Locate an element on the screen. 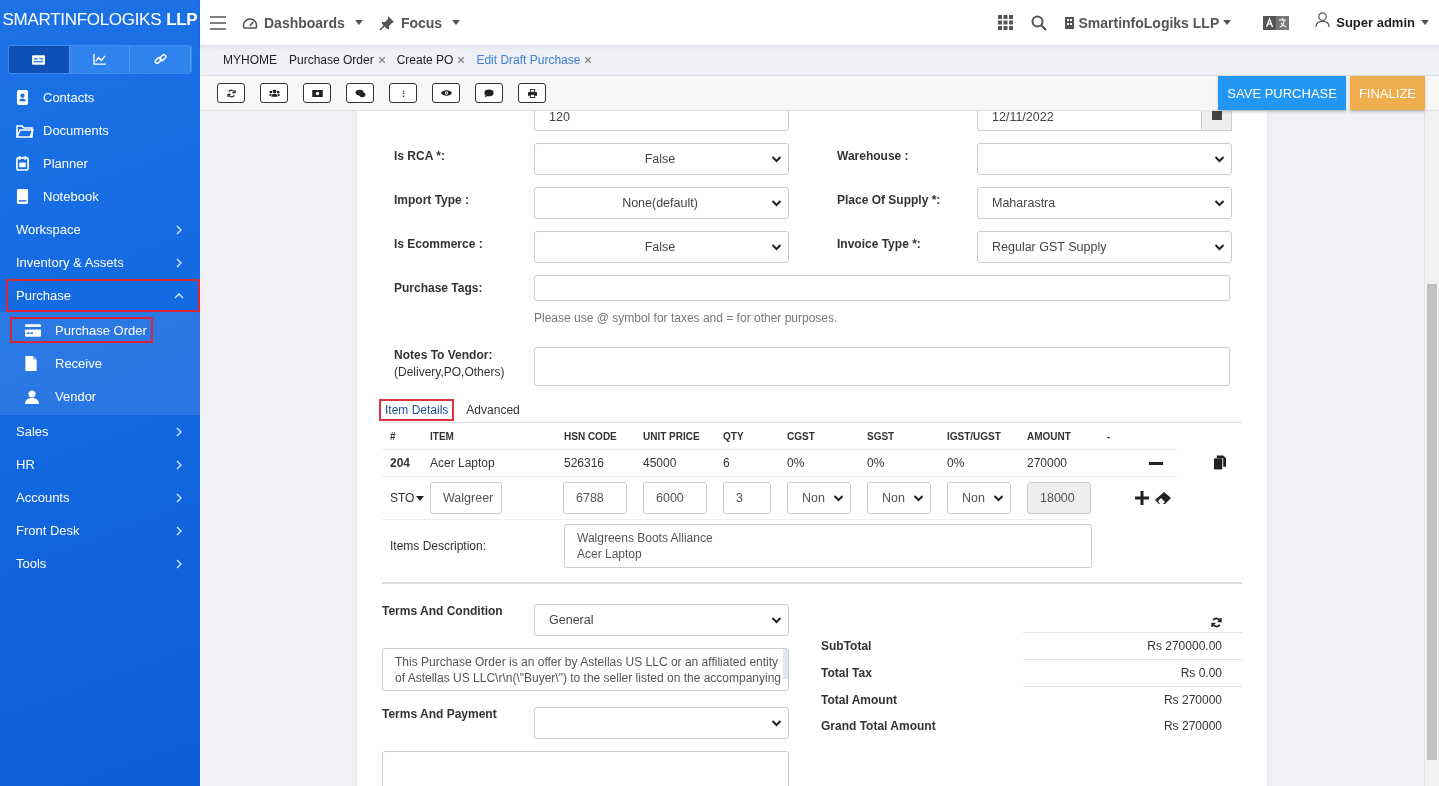 This screenshot has width=1439, height=786. folder-icon is located at coordinates (25, 130).